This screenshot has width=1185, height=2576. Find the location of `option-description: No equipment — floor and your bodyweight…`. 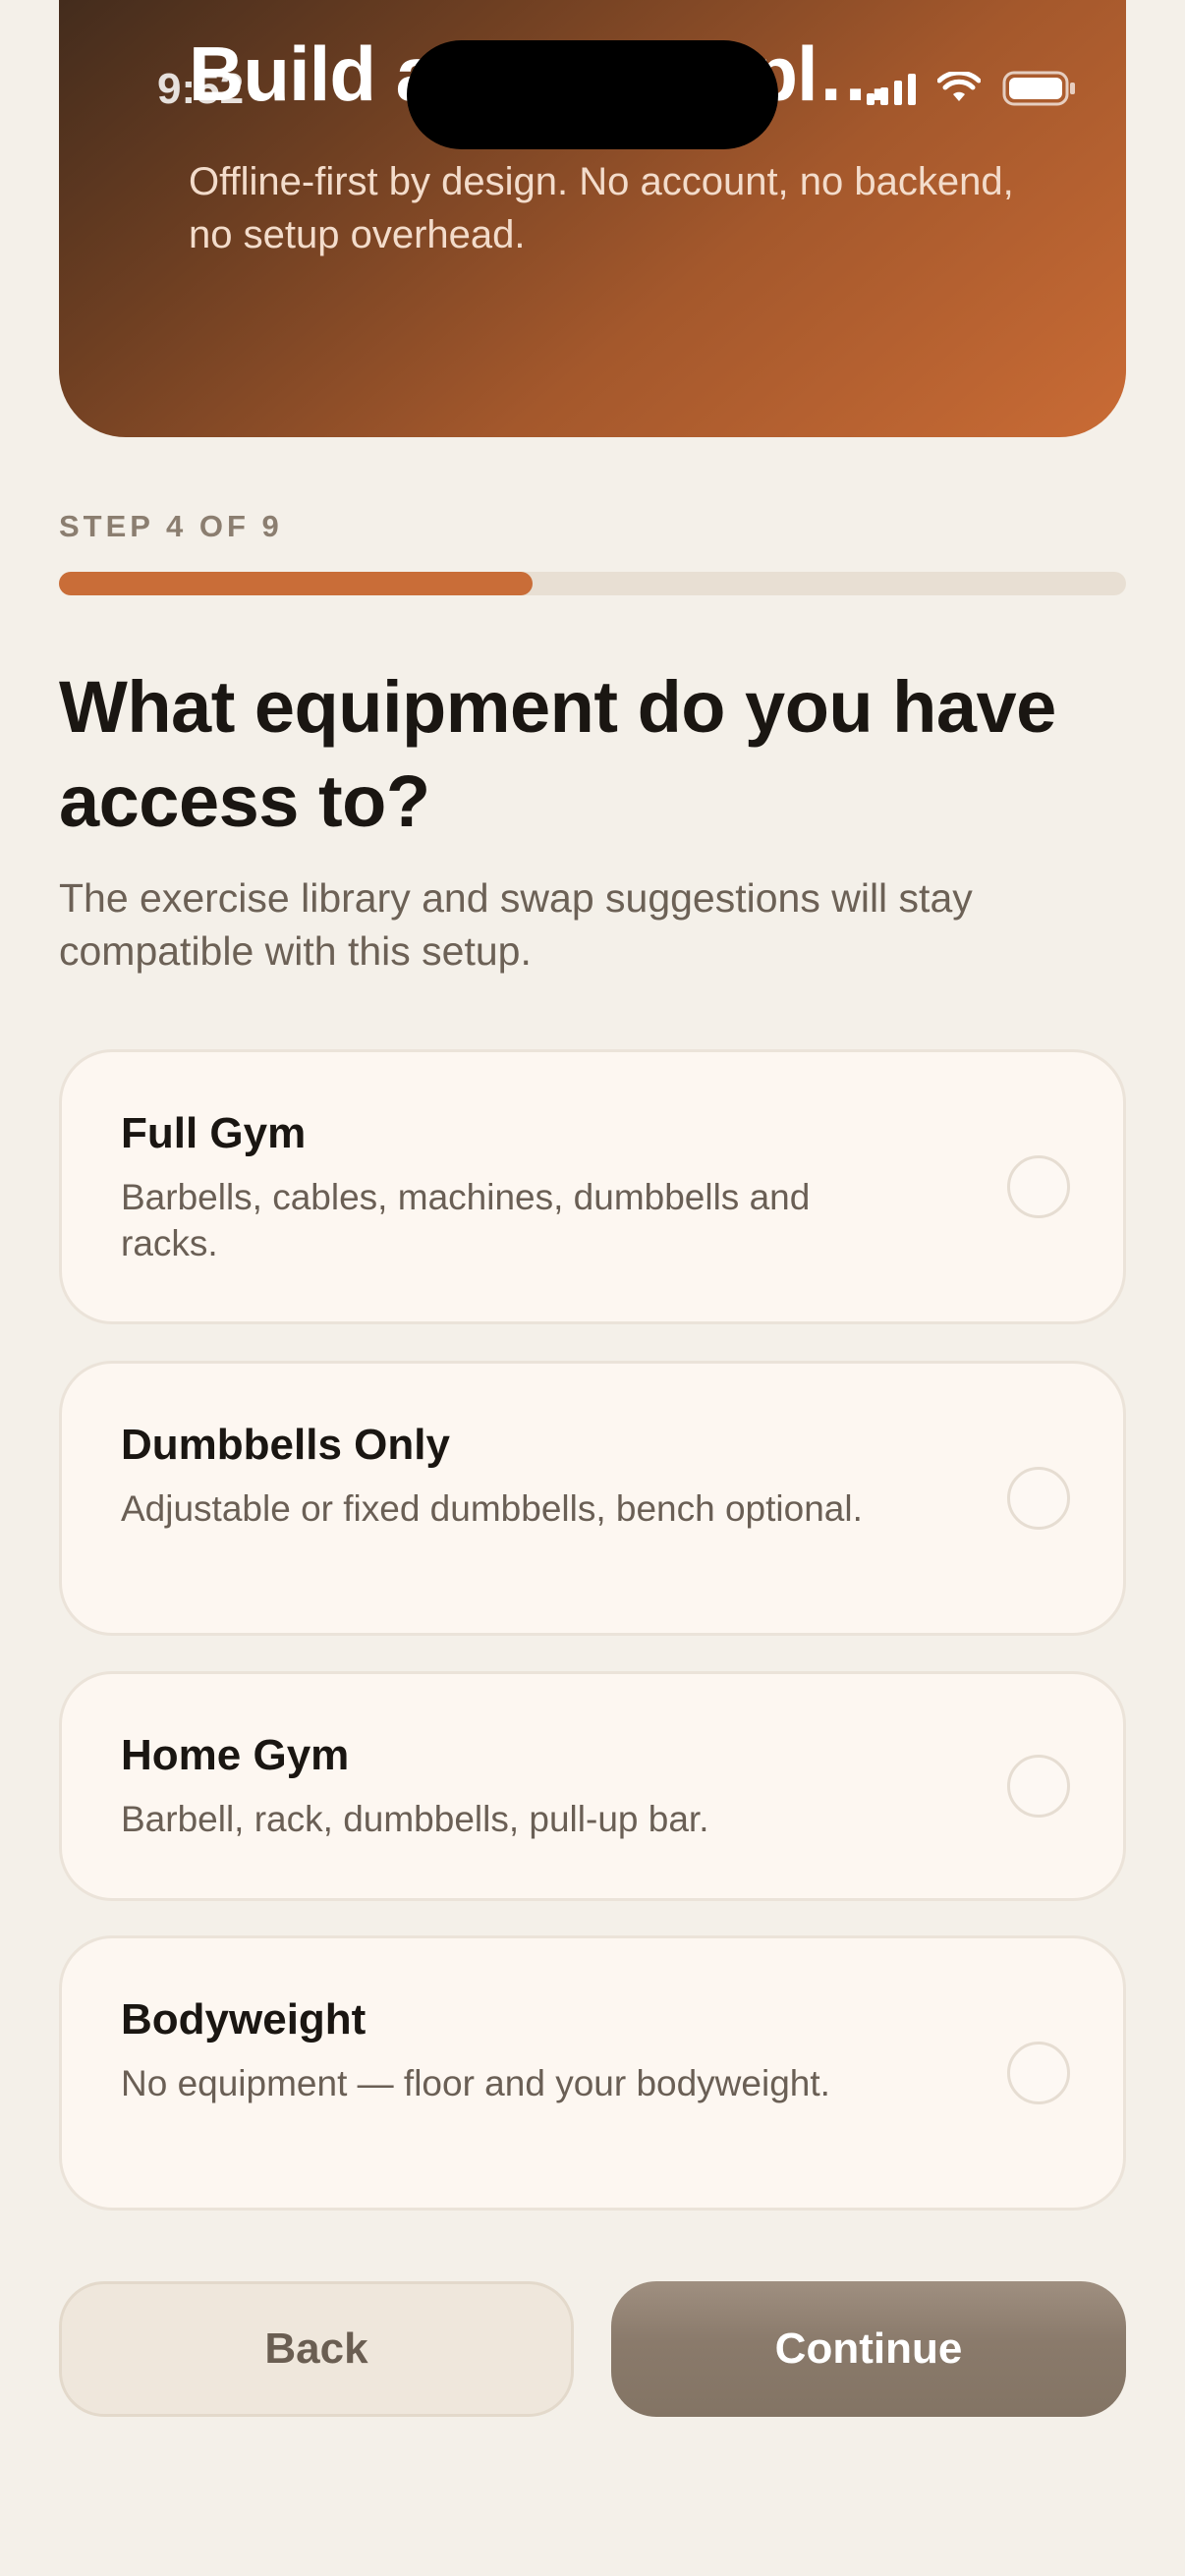

option-description: No equipment — floor and your bodyweight… is located at coordinates (476, 2083).